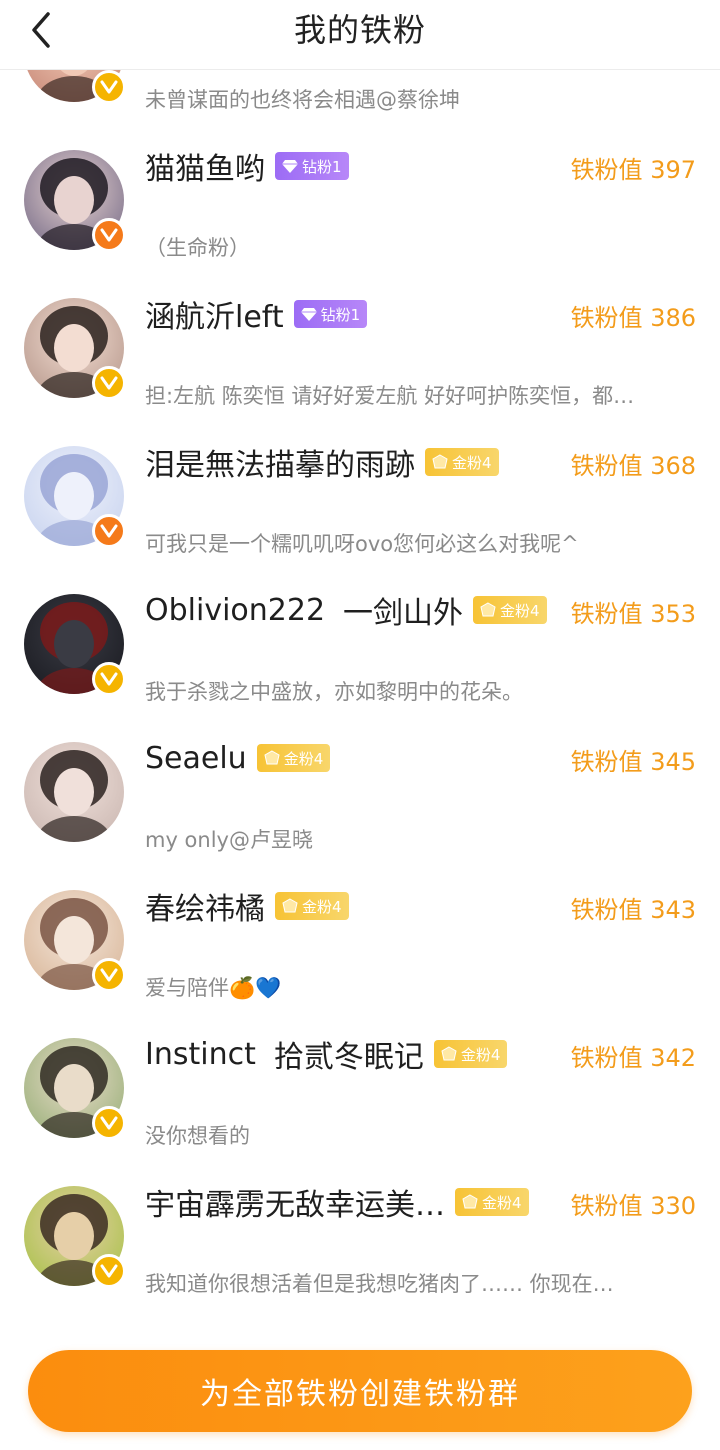 The height and width of the screenshot is (1450, 720). What do you see at coordinates (360, 1391) in the screenshot?
I see `create-fan-group-button: 为全部铁粉创建铁粉群` at bounding box center [360, 1391].